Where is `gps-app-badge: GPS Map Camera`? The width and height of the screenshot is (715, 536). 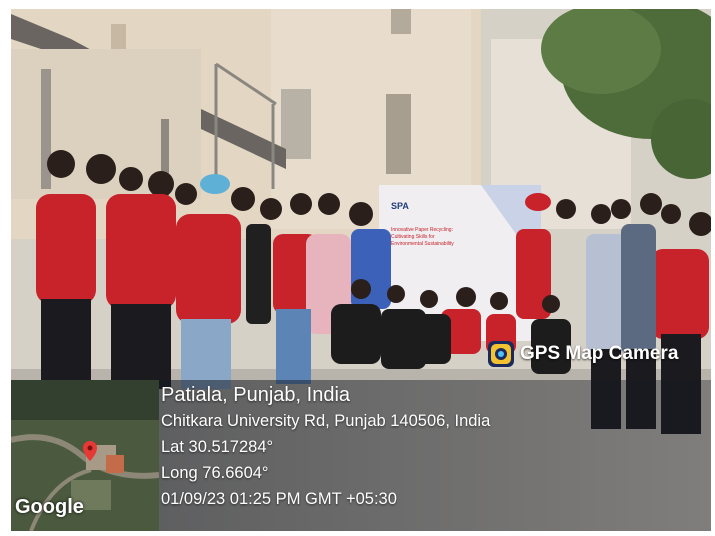 gps-app-badge: GPS Map Camera is located at coordinates (583, 354).